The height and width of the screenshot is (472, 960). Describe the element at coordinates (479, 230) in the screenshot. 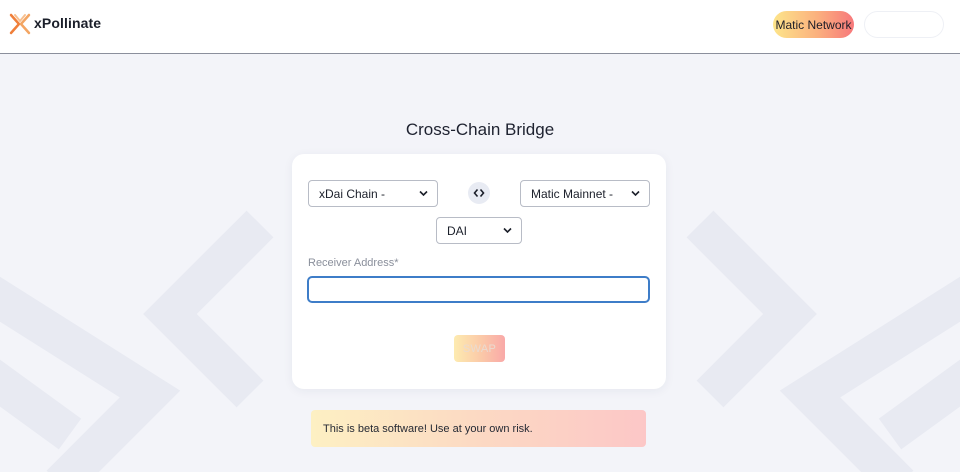

I see `token-select: DAI` at that location.